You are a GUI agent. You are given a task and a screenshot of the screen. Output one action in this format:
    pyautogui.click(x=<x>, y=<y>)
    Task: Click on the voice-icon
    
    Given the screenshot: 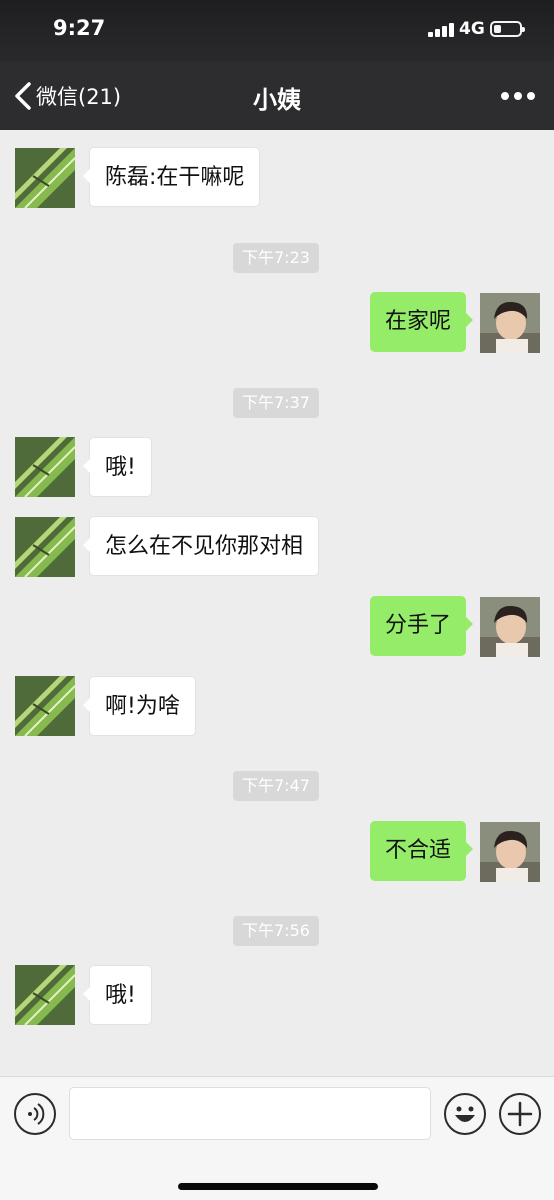 What is the action you would take?
    pyautogui.click(x=36, y=1114)
    